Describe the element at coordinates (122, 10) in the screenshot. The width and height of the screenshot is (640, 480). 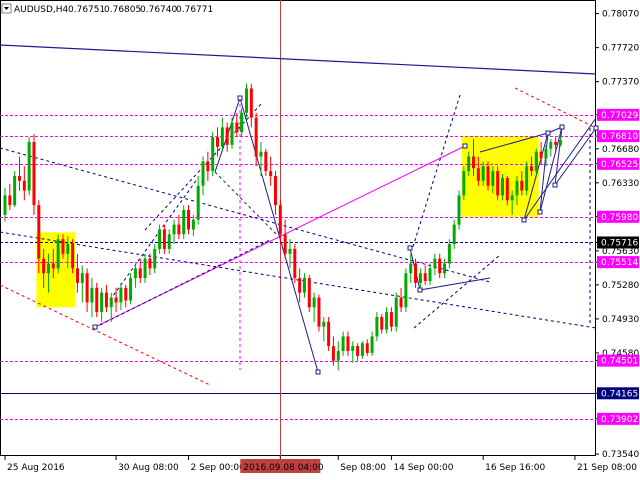
I see `header-high: 0.76805` at that location.